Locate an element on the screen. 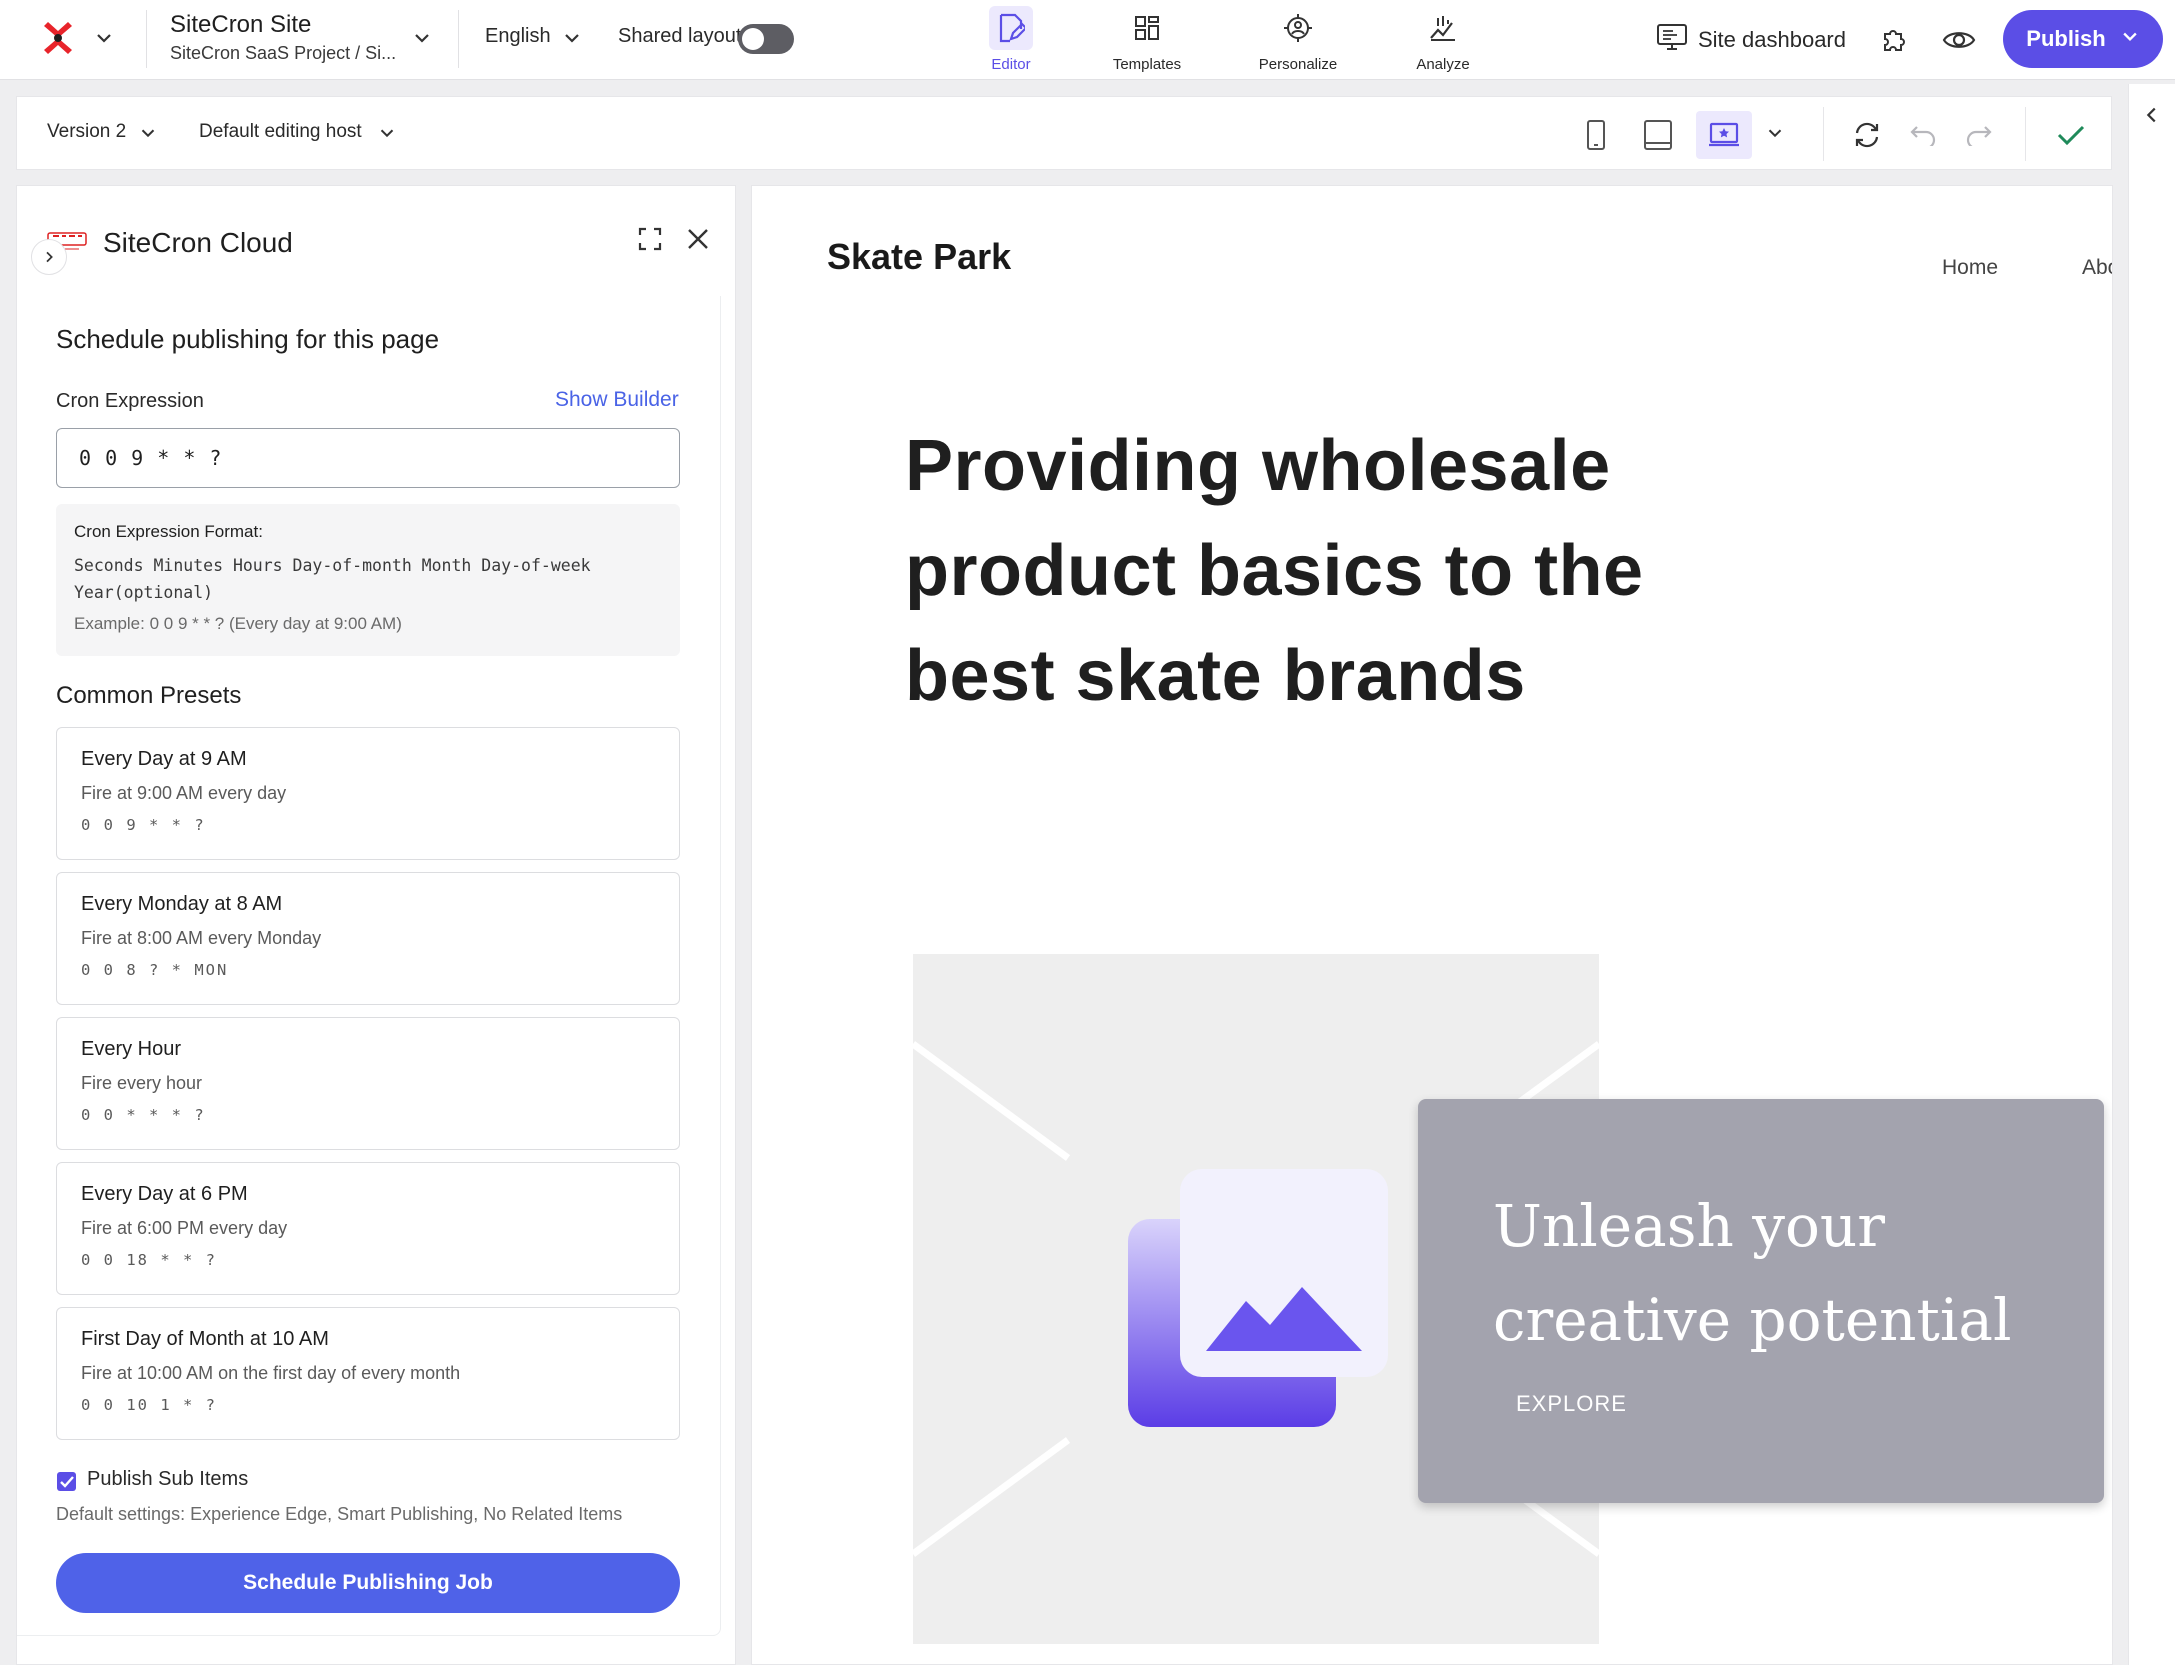 The image size is (2175, 1665). tab-templates: Templates is located at coordinates (1147, 39).